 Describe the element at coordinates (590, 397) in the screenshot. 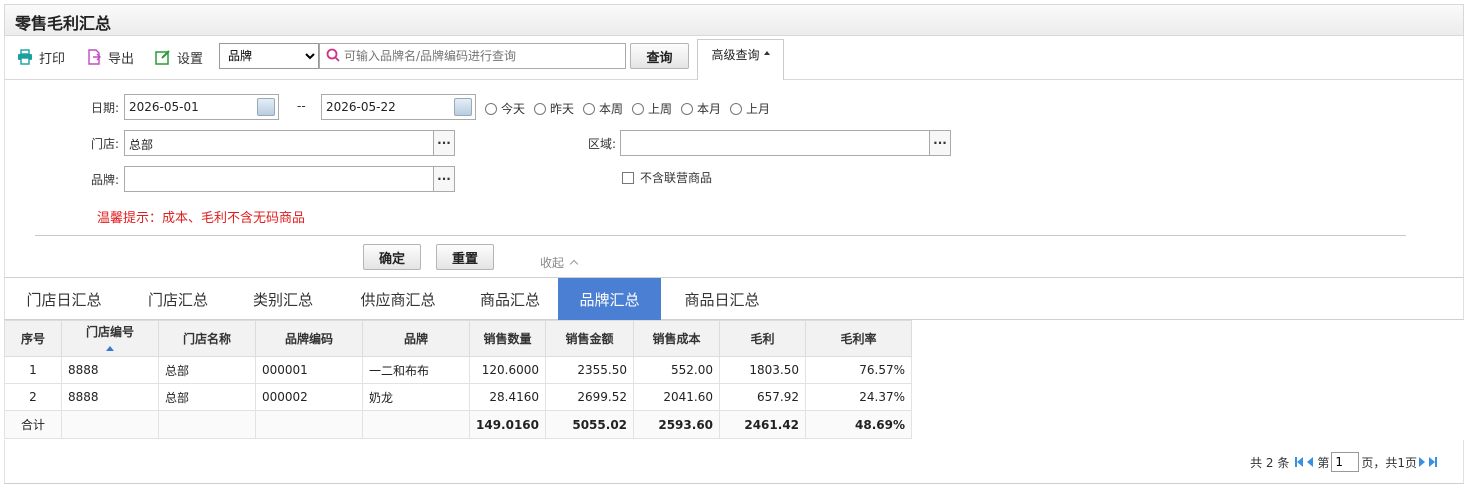

I see `table-cell: 2699.52` at that location.